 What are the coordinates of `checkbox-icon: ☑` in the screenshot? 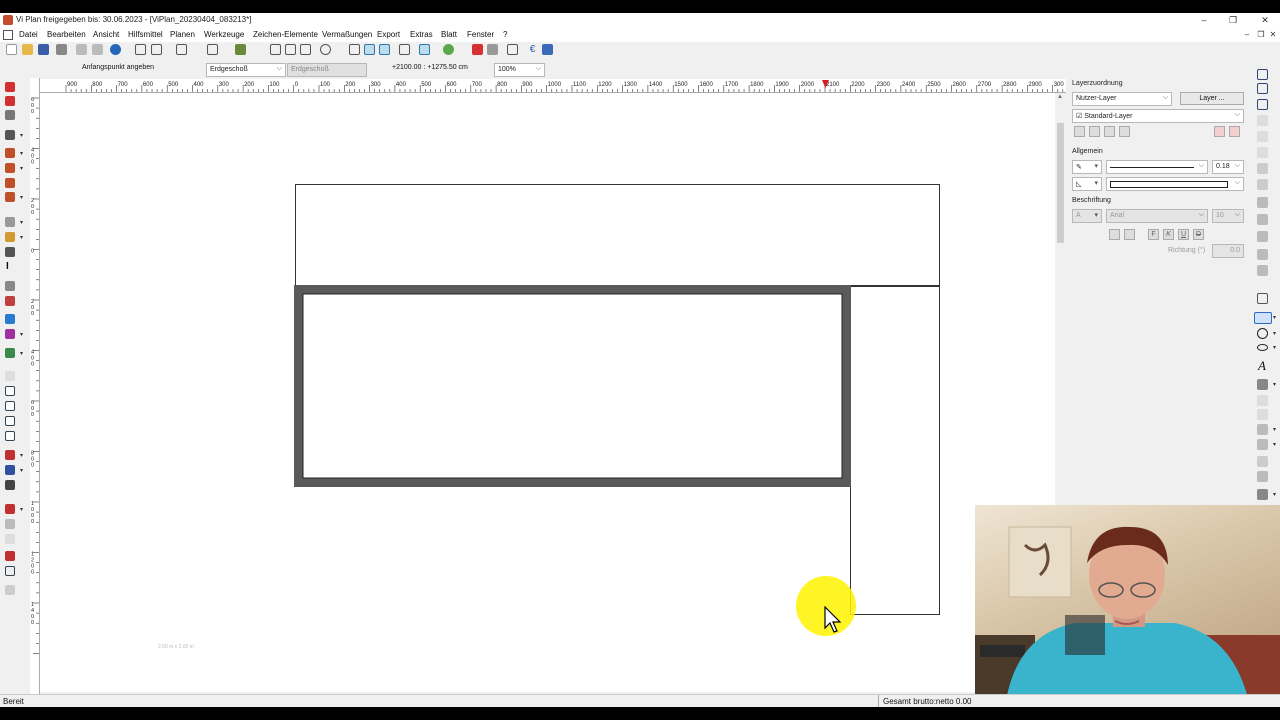 It's located at (1079, 116).